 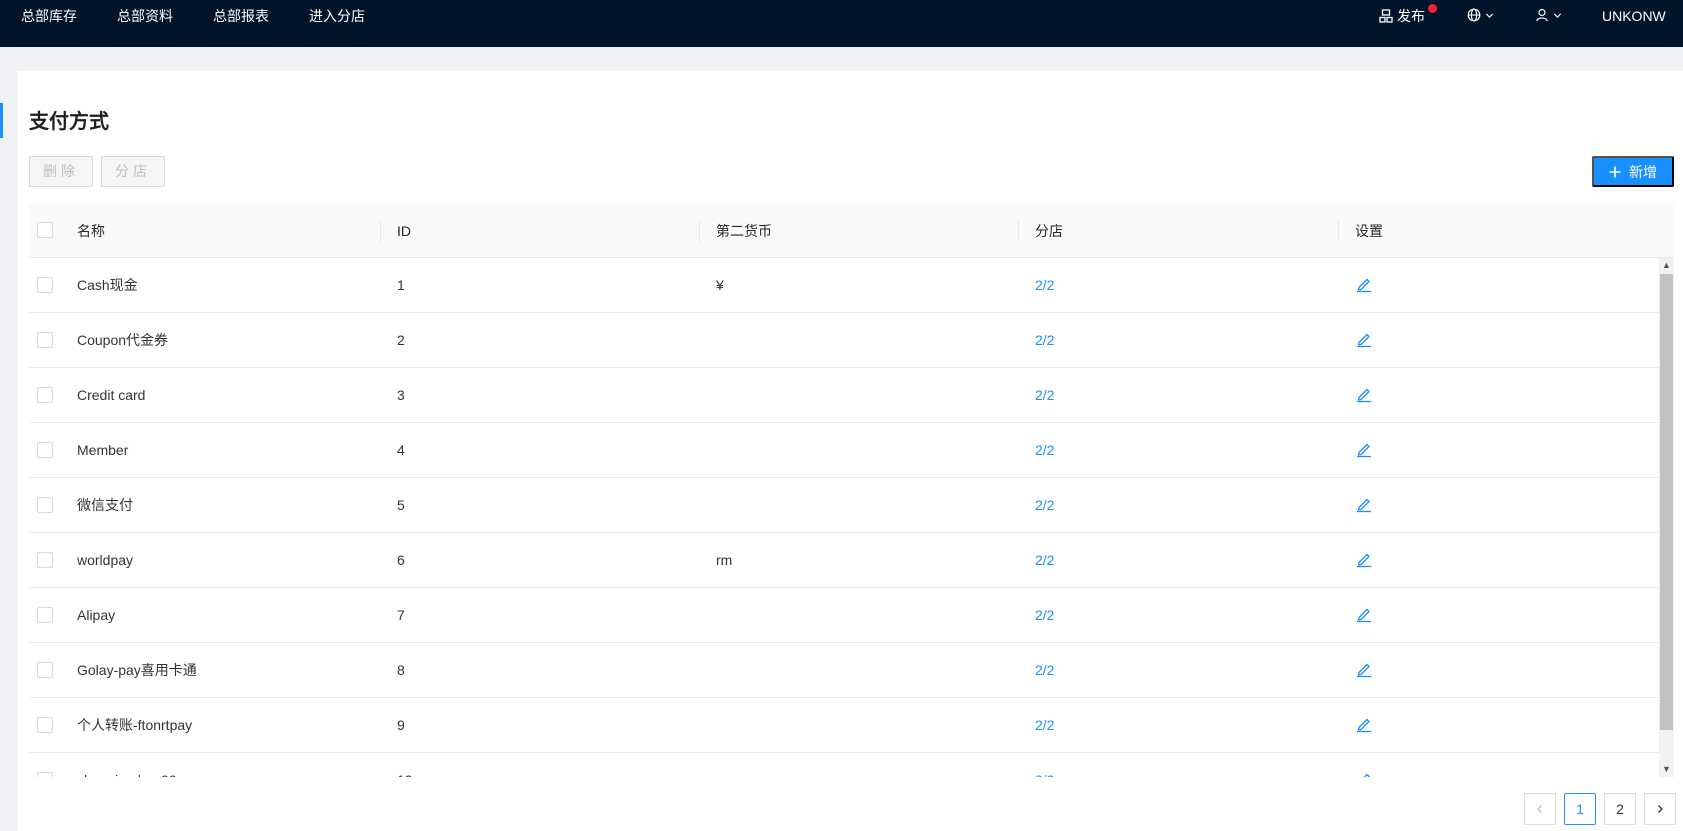 I want to click on sidebar-collapsed-indicator, so click(x=1, y=120).